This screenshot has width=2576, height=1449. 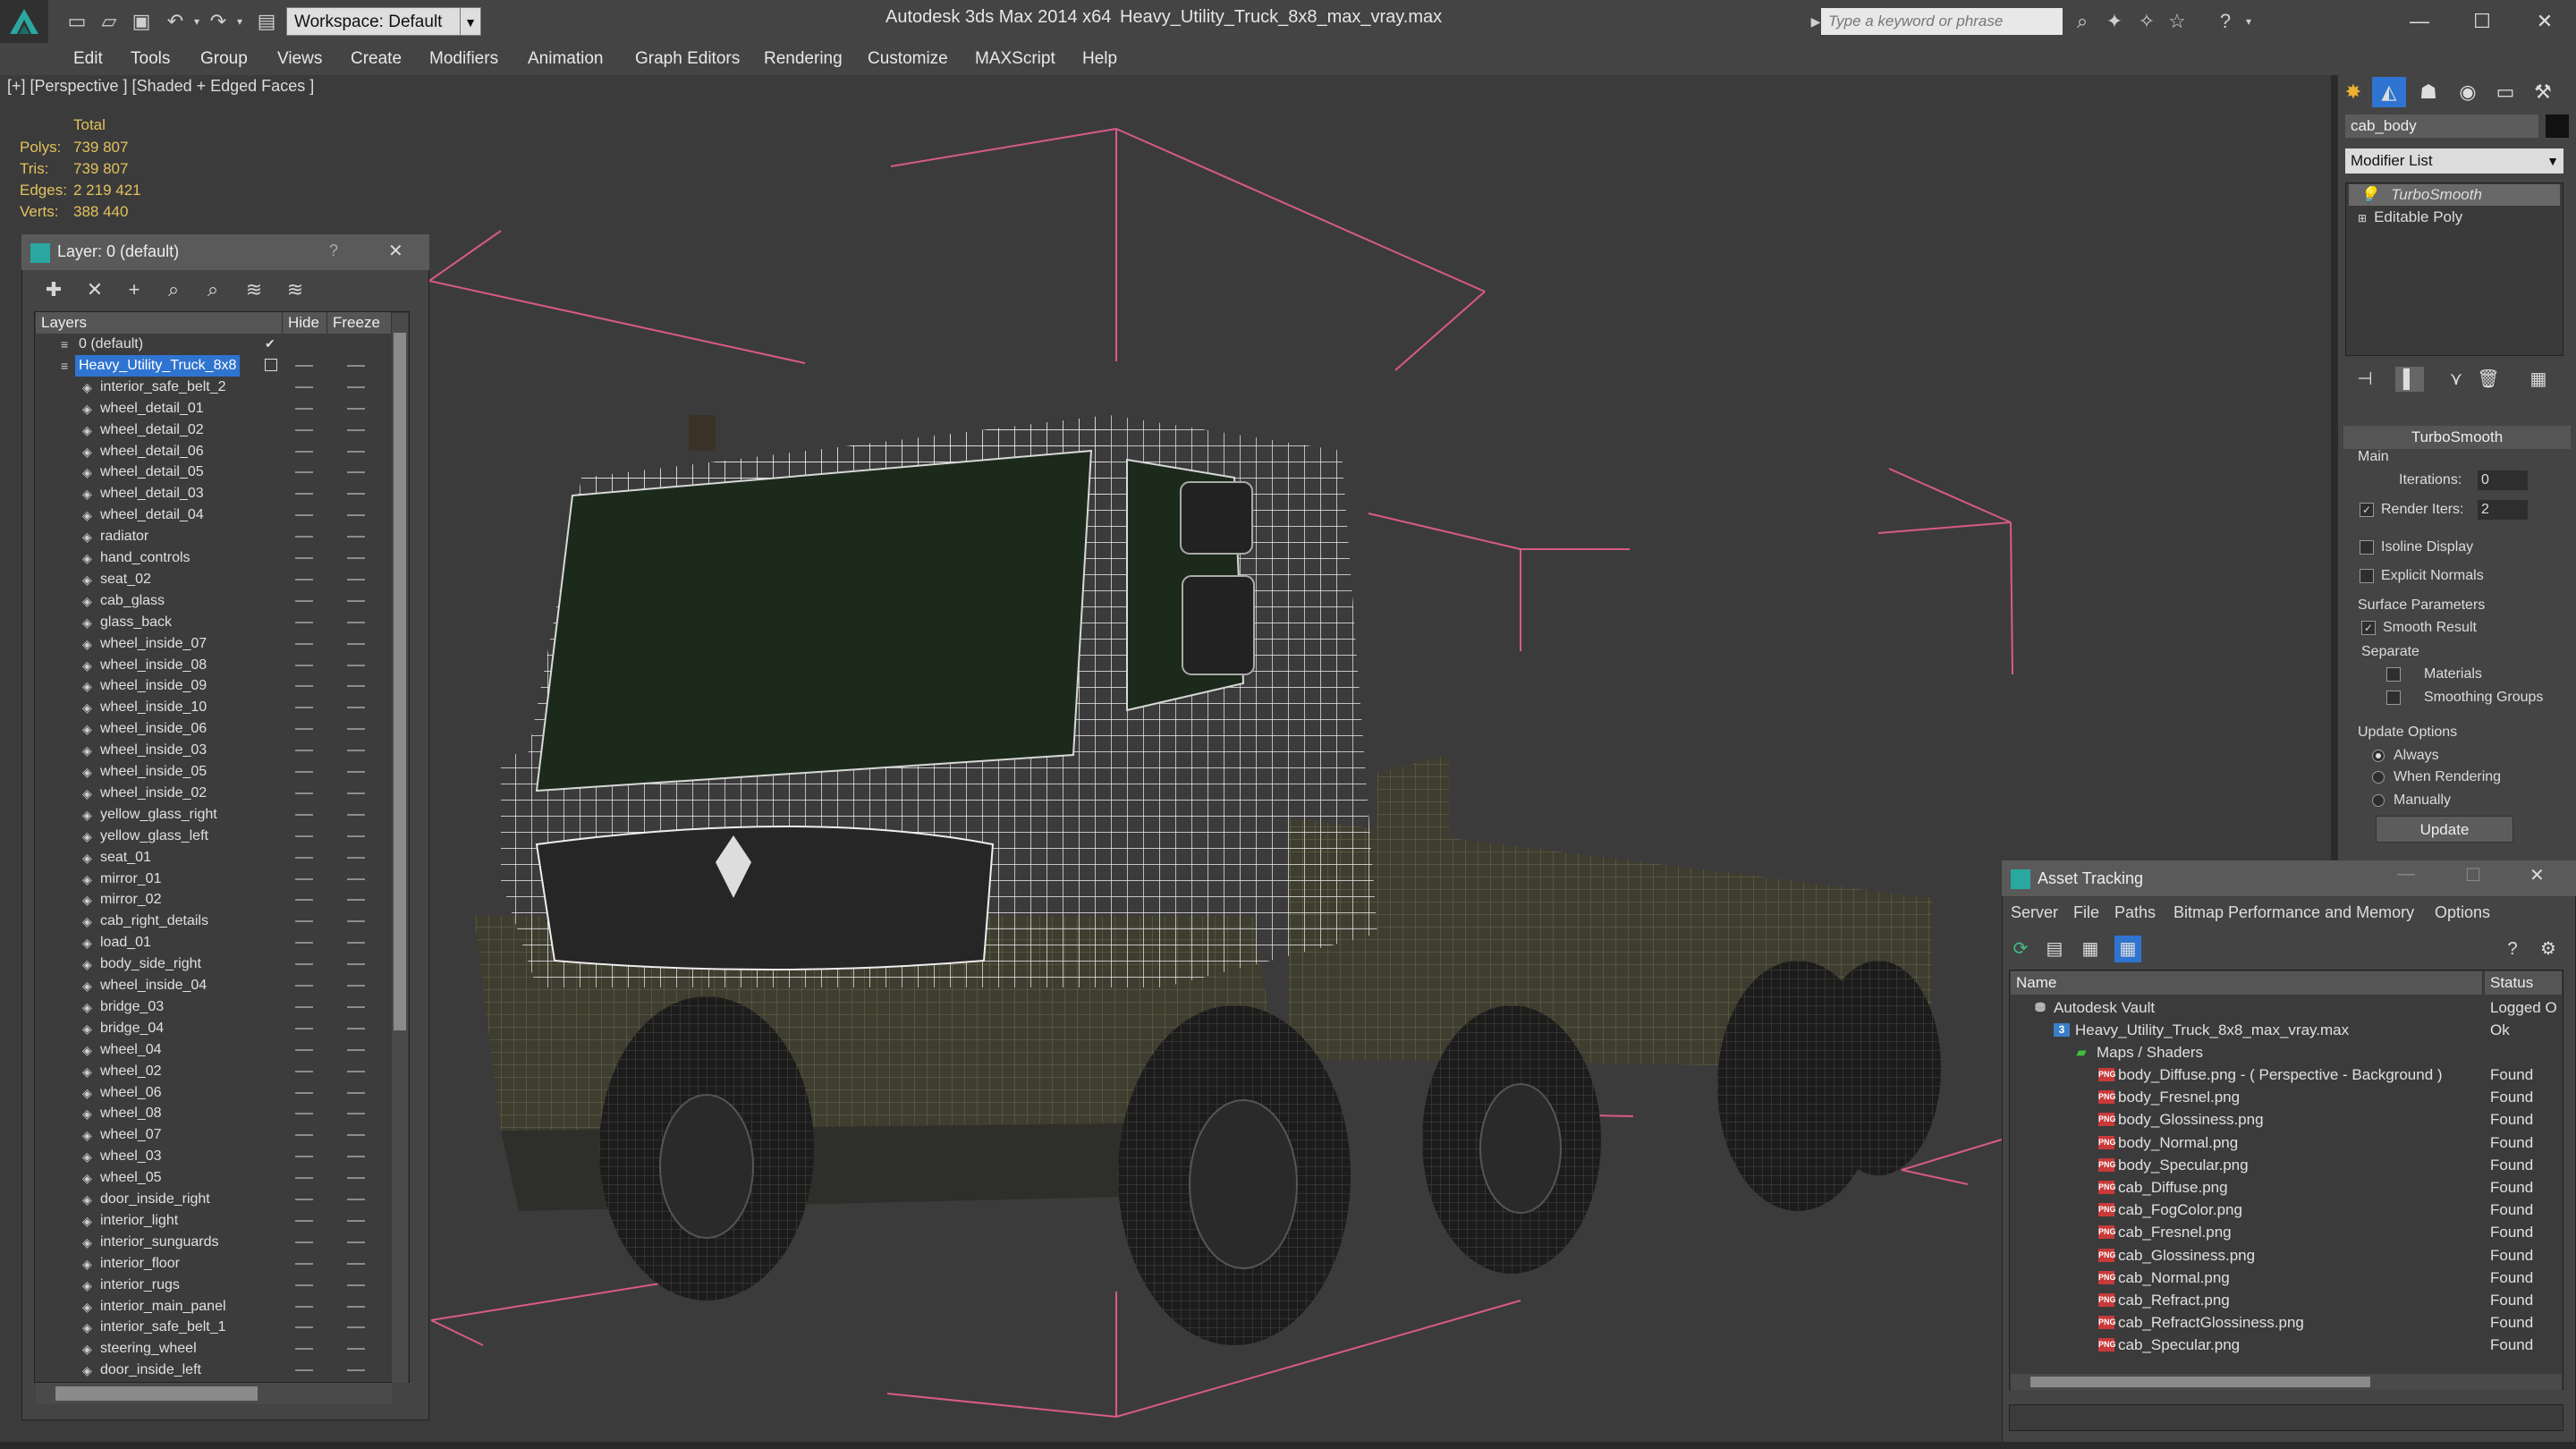 I want to click on open-file-icon: ▱, so click(x=109, y=21).